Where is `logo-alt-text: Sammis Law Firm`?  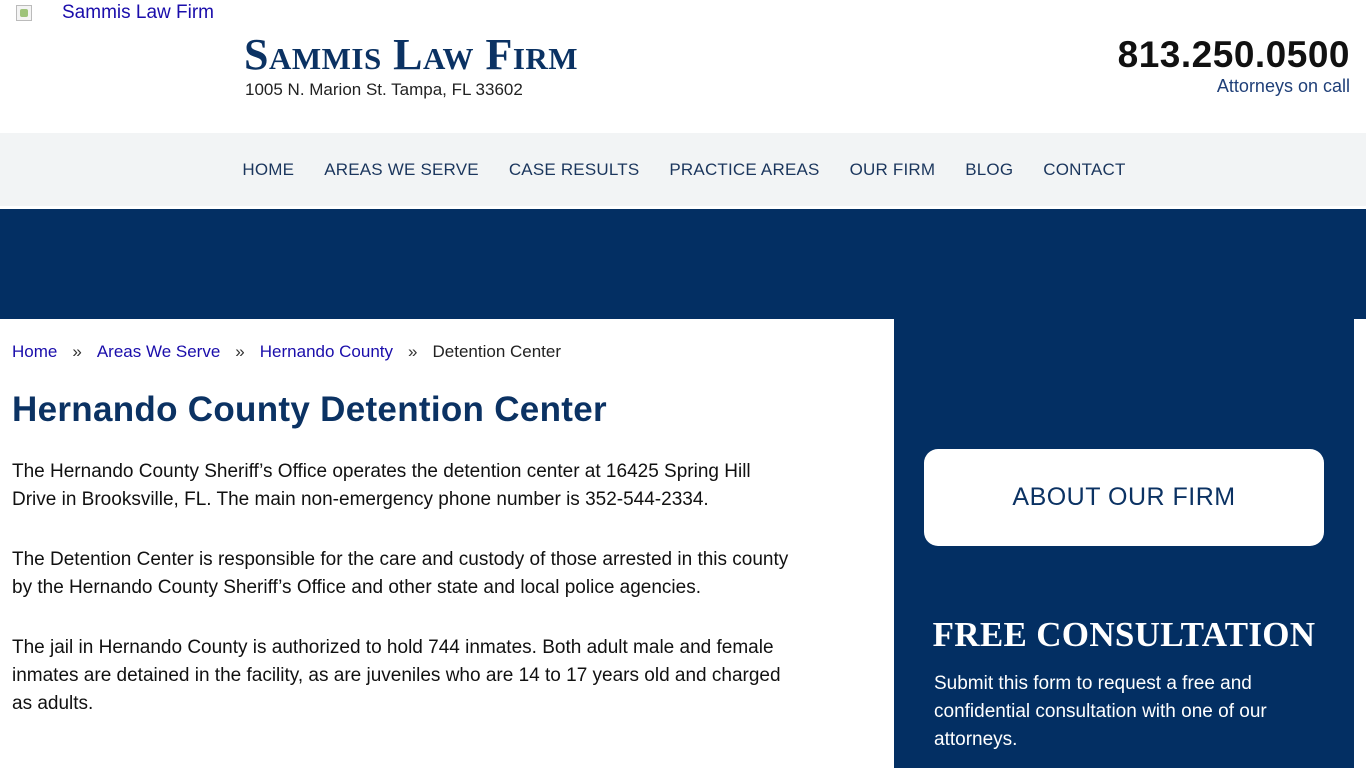
logo-alt-text: Sammis Law Firm is located at coordinates (138, 12).